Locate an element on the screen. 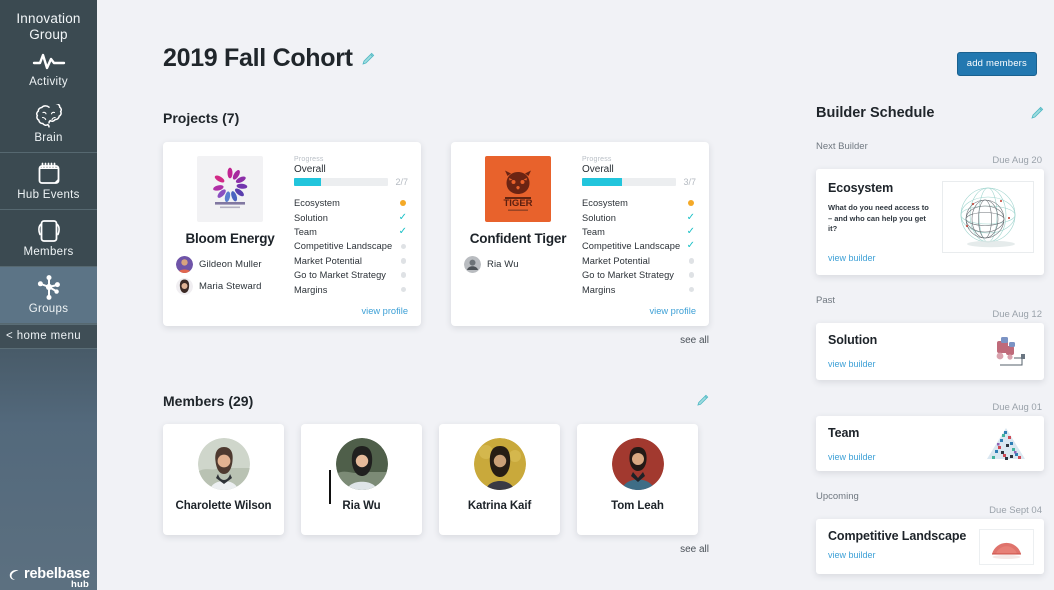  member-card: Tom Leah is located at coordinates (637, 479).